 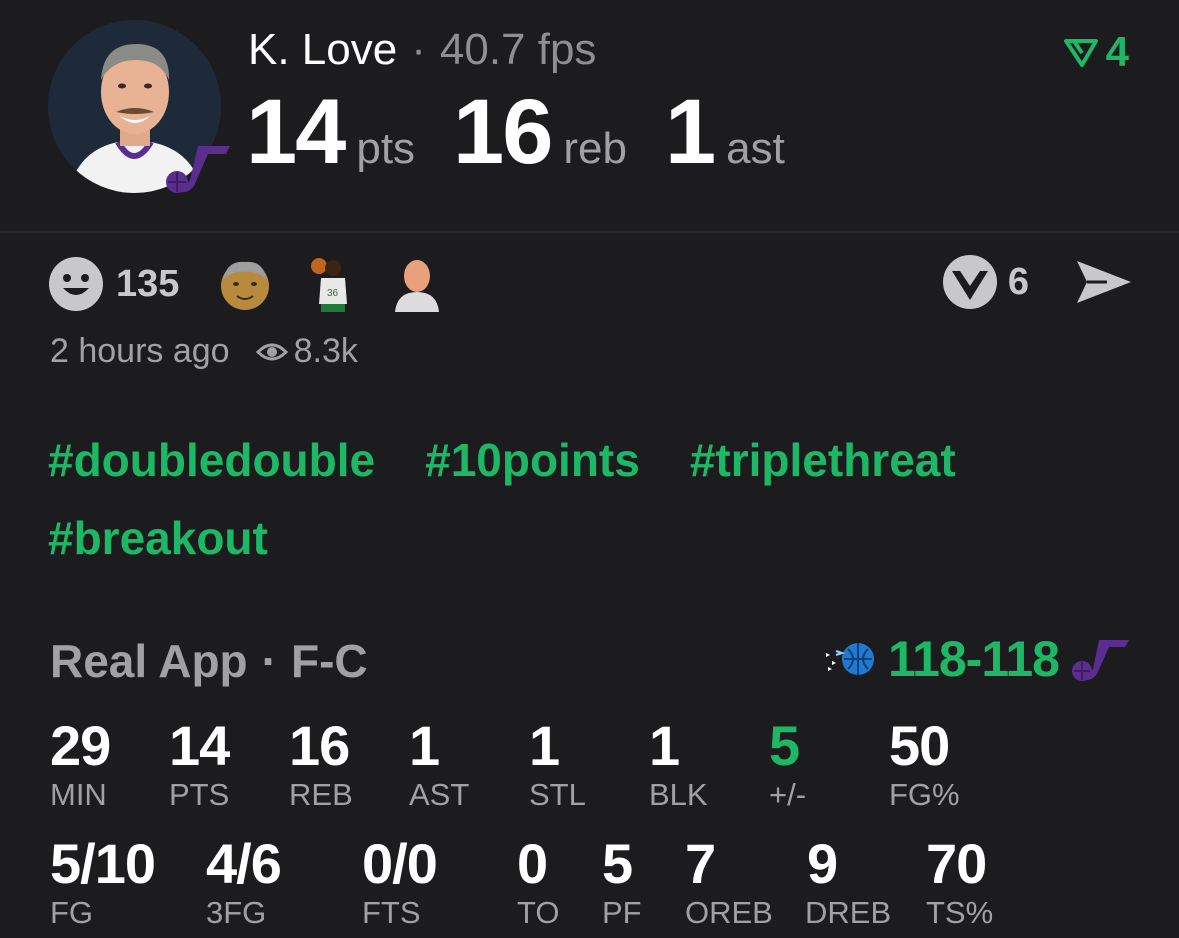 I want to click on stat-oreb: 7 OREB, so click(x=729, y=882).